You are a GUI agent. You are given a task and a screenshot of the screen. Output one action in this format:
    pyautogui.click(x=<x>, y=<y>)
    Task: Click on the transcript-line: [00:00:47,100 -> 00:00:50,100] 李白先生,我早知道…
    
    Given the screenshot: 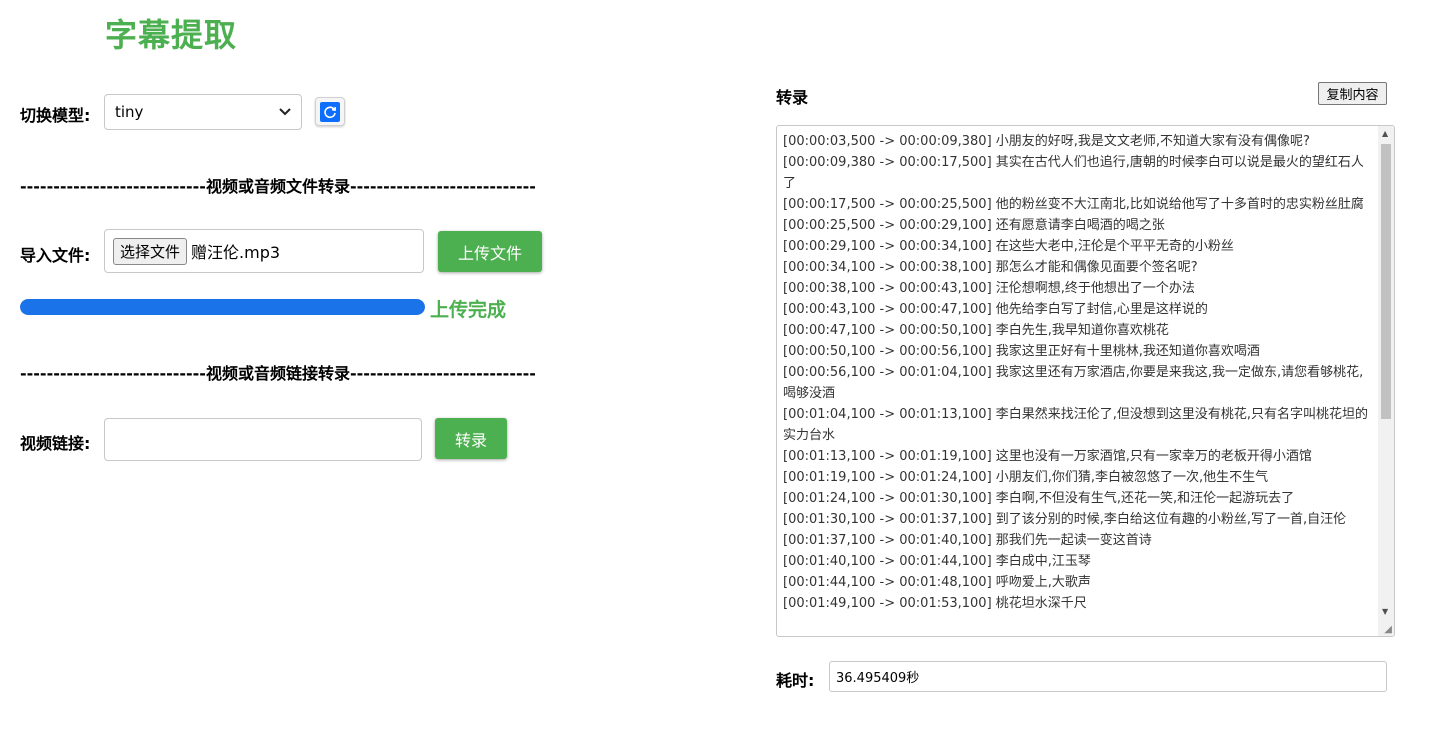 What is the action you would take?
    pyautogui.click(x=976, y=330)
    